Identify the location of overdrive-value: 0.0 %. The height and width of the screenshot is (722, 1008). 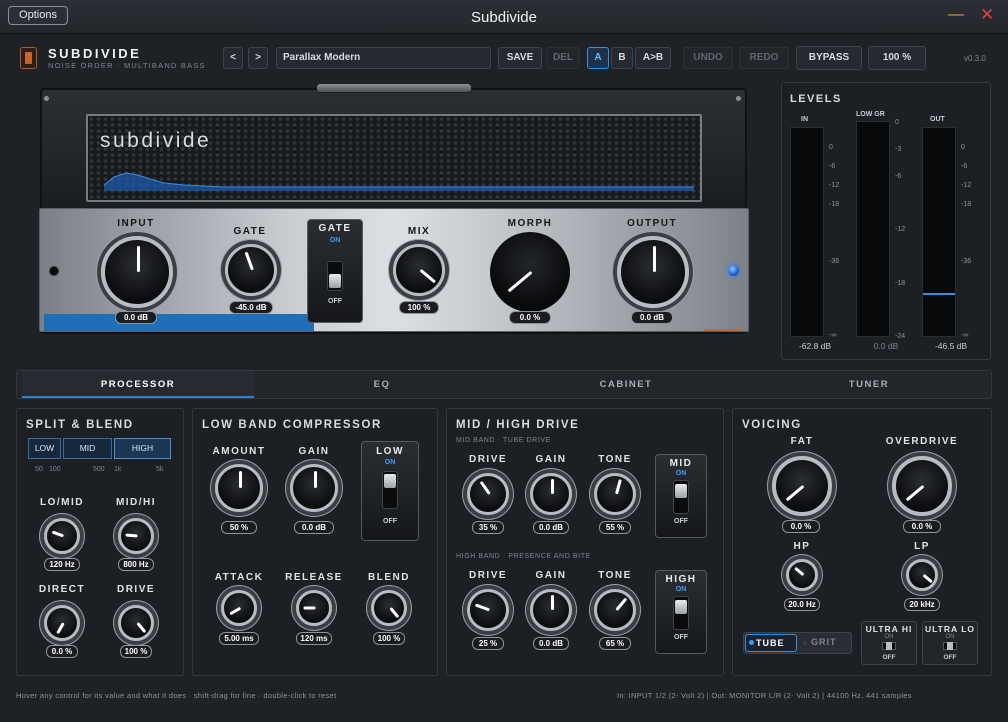
(922, 526).